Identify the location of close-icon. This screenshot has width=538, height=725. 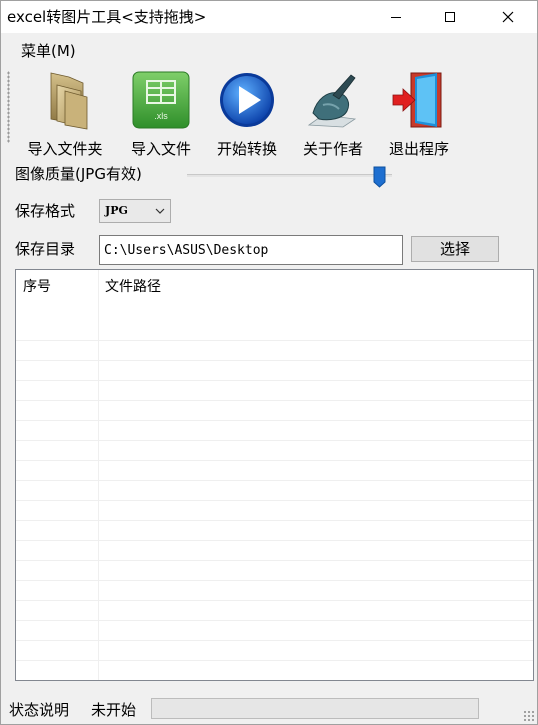
(508, 17).